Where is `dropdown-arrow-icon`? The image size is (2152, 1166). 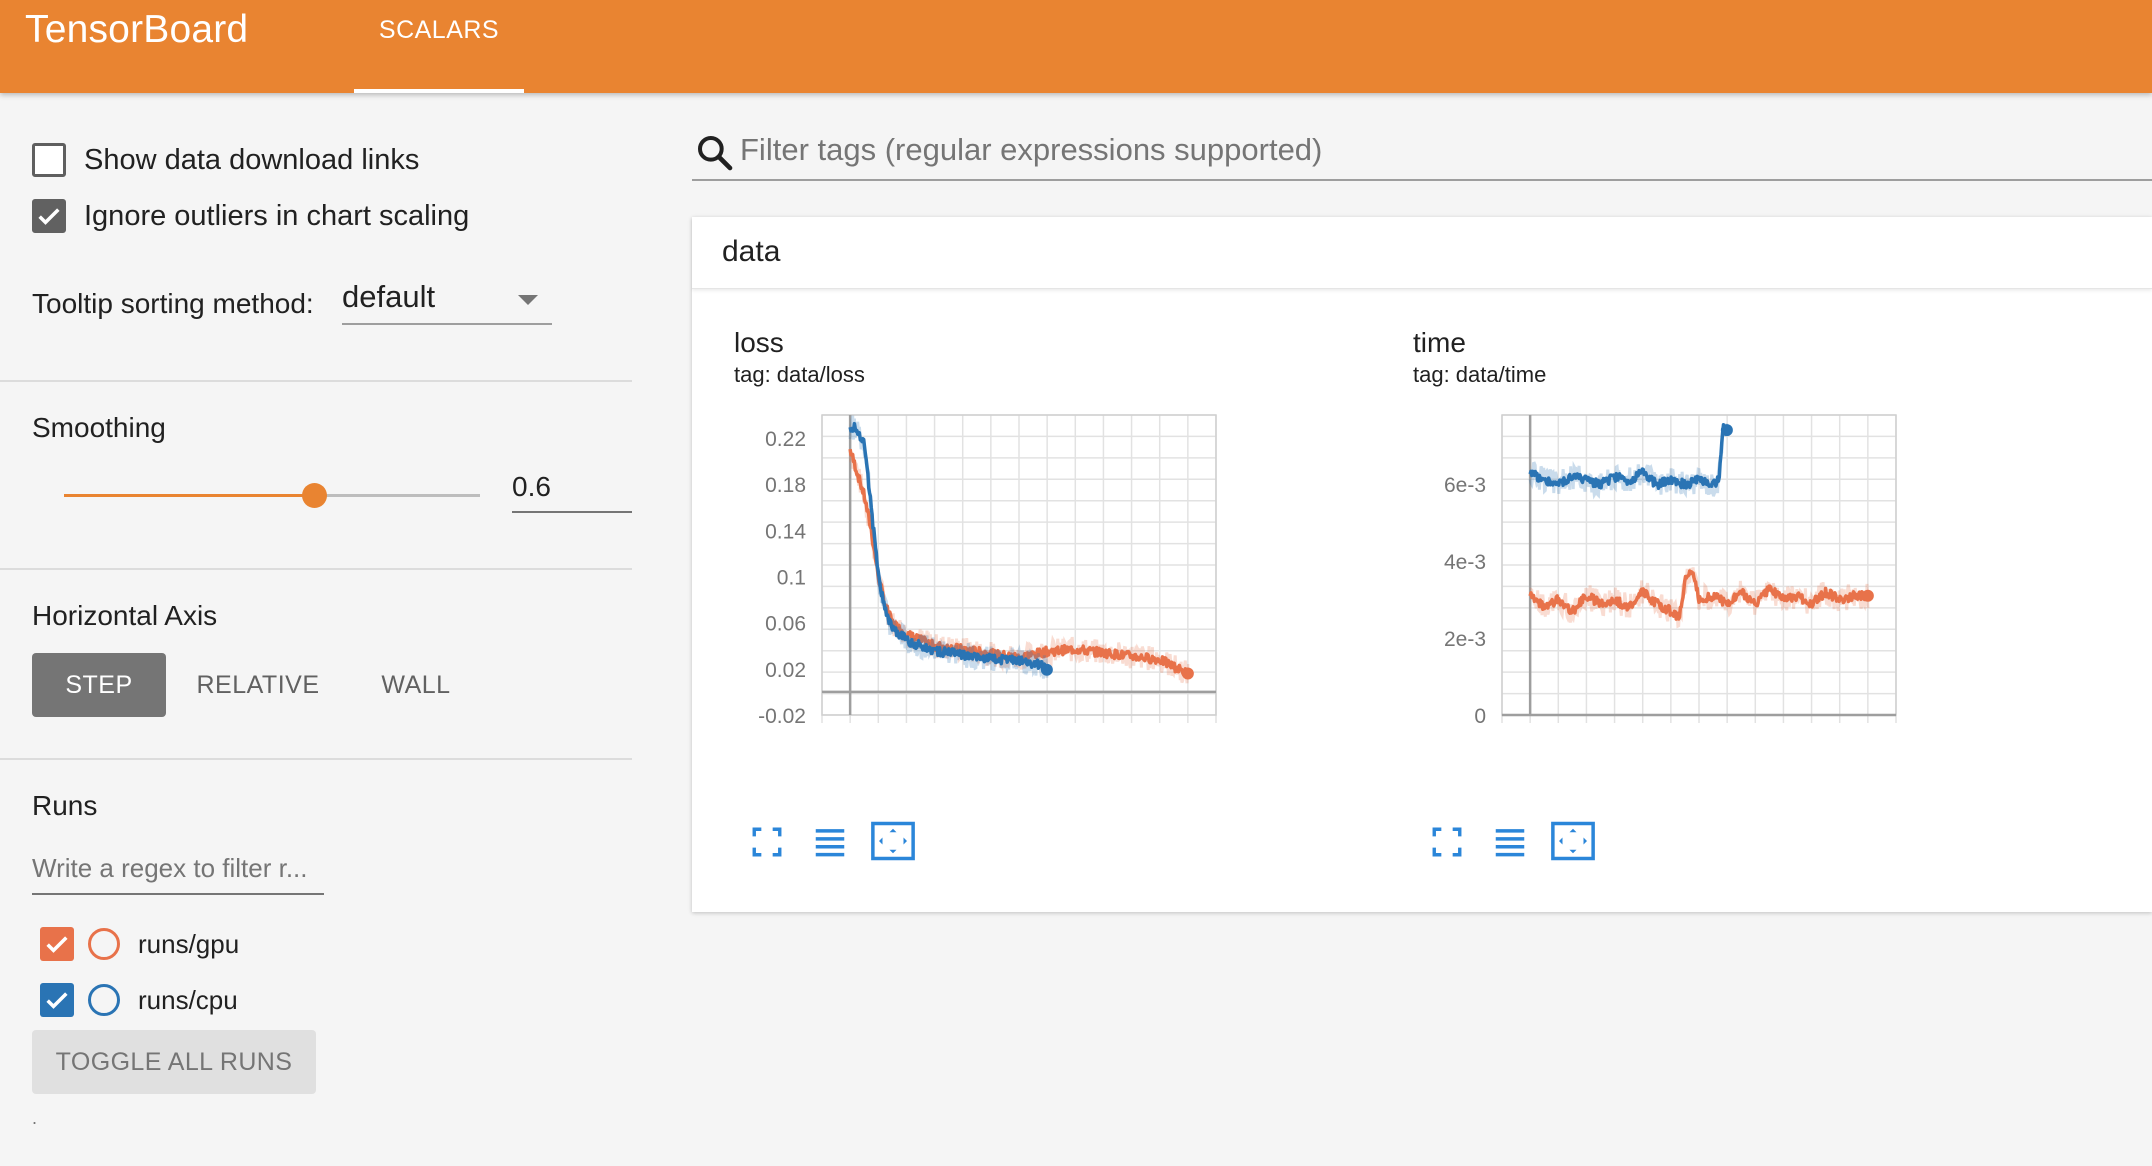 dropdown-arrow-icon is located at coordinates (528, 300).